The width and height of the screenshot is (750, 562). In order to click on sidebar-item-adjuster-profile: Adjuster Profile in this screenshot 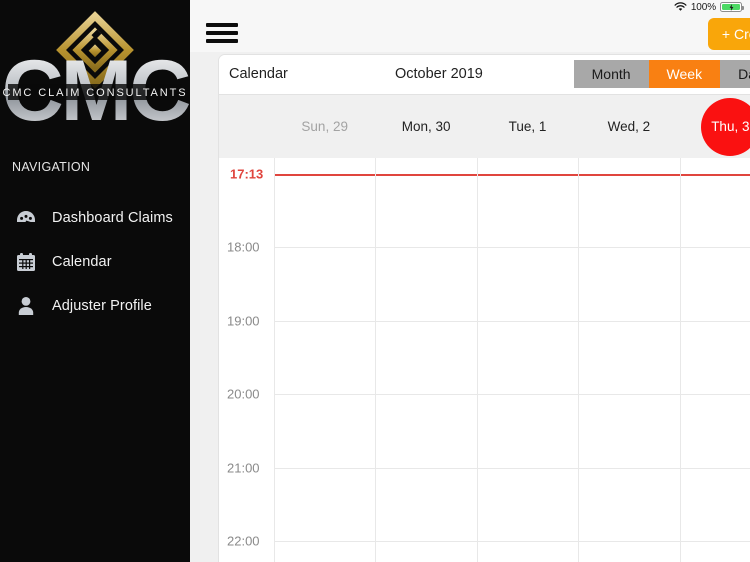, I will do `click(95, 306)`.